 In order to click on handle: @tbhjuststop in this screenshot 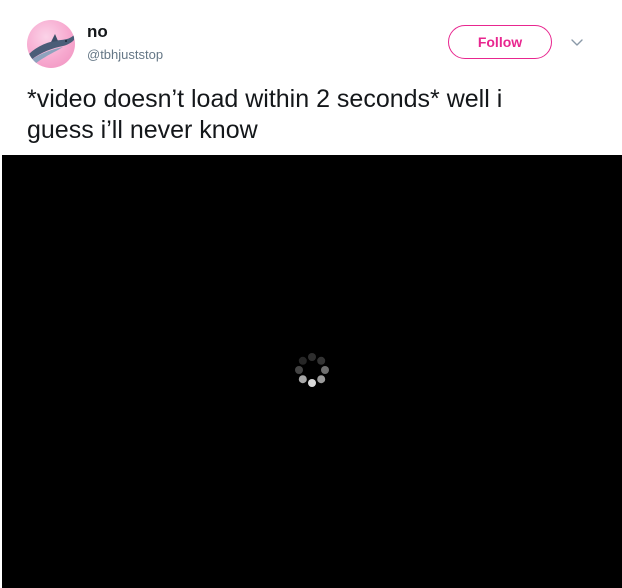, I will do `click(125, 55)`.